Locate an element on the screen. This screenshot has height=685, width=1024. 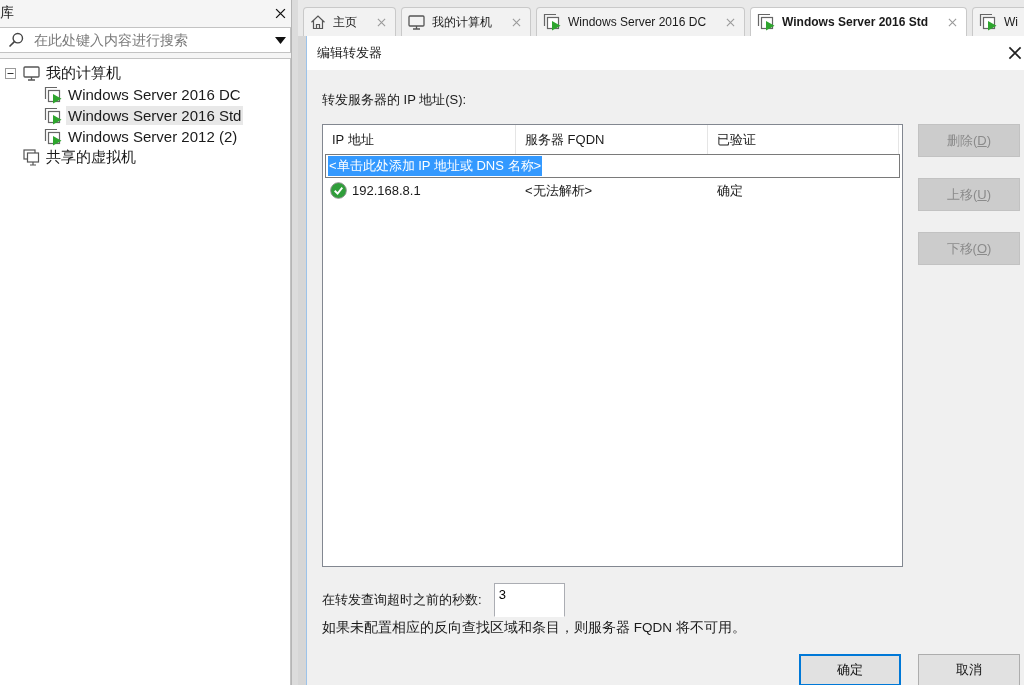
collapse-icon is located at coordinates (10, 73).